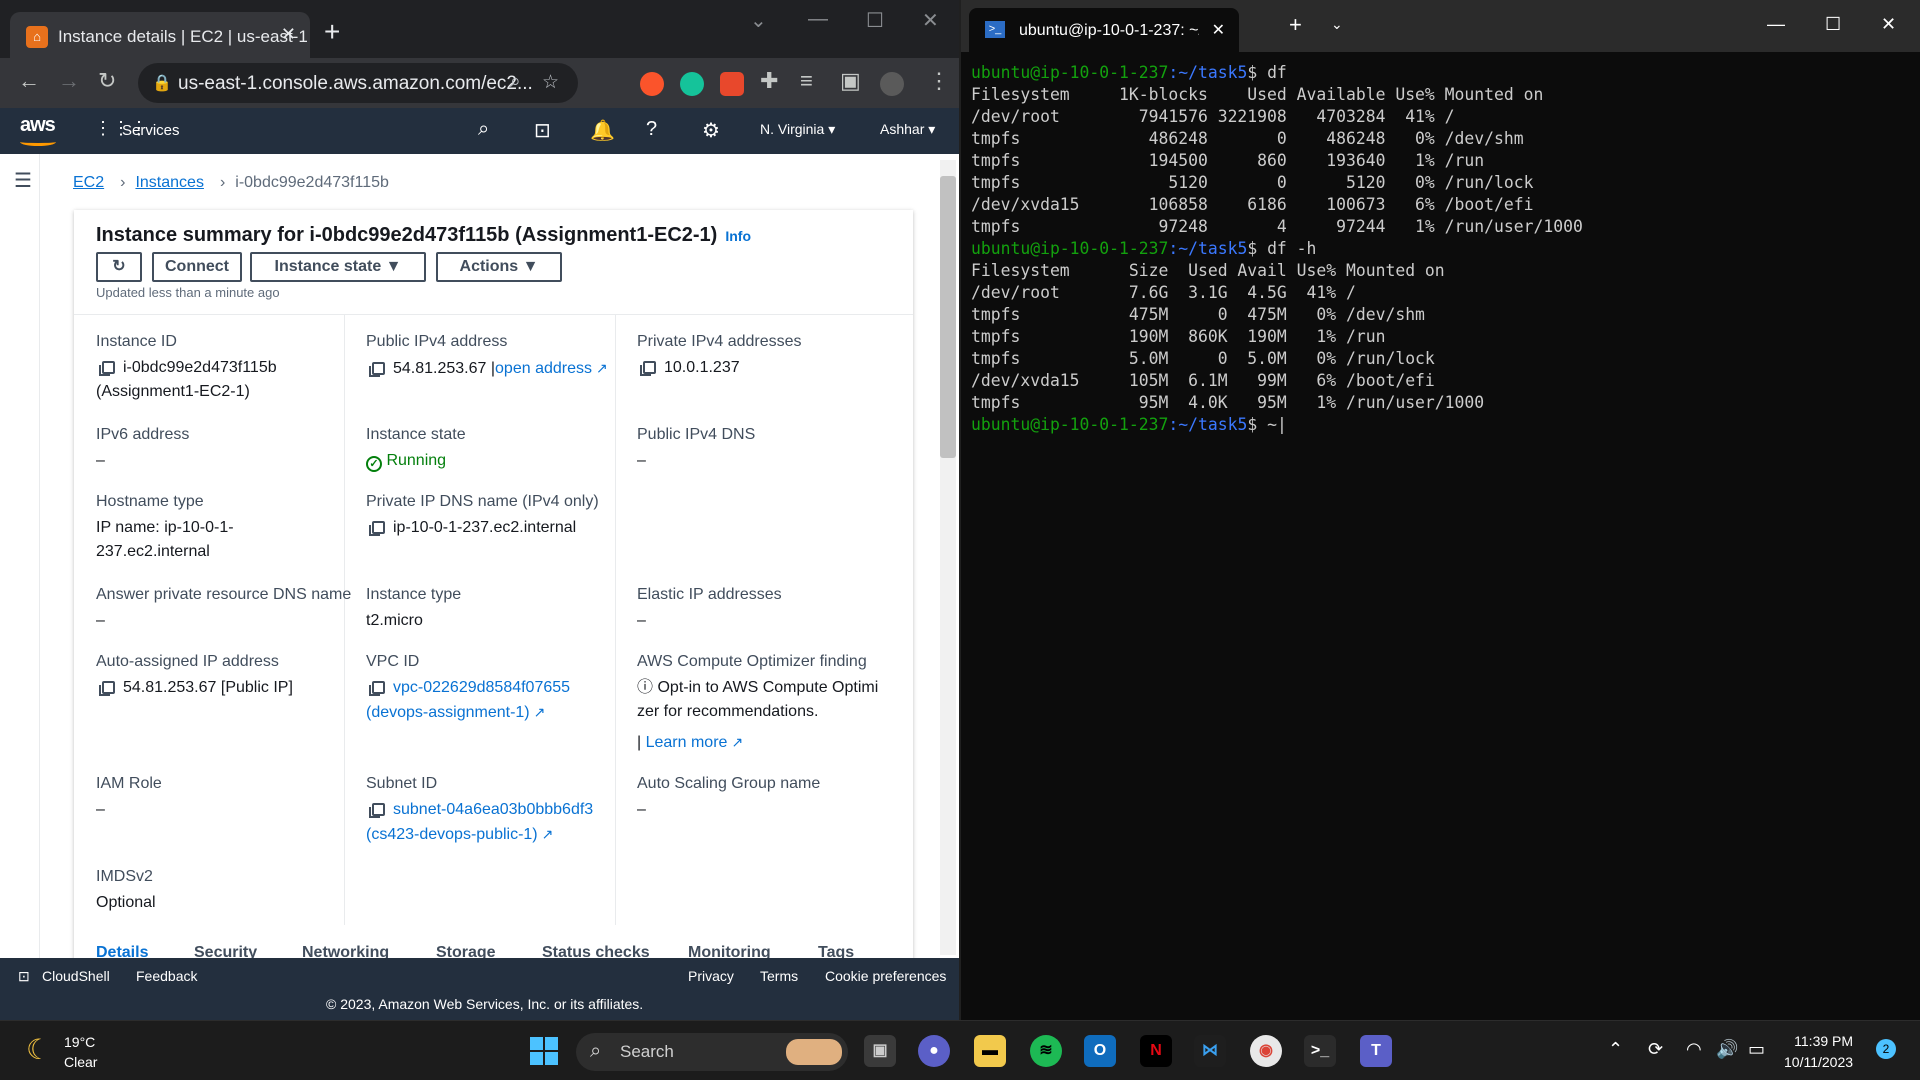 The width and height of the screenshot is (1920, 1080). I want to click on chat-icon: ●, so click(934, 1051).